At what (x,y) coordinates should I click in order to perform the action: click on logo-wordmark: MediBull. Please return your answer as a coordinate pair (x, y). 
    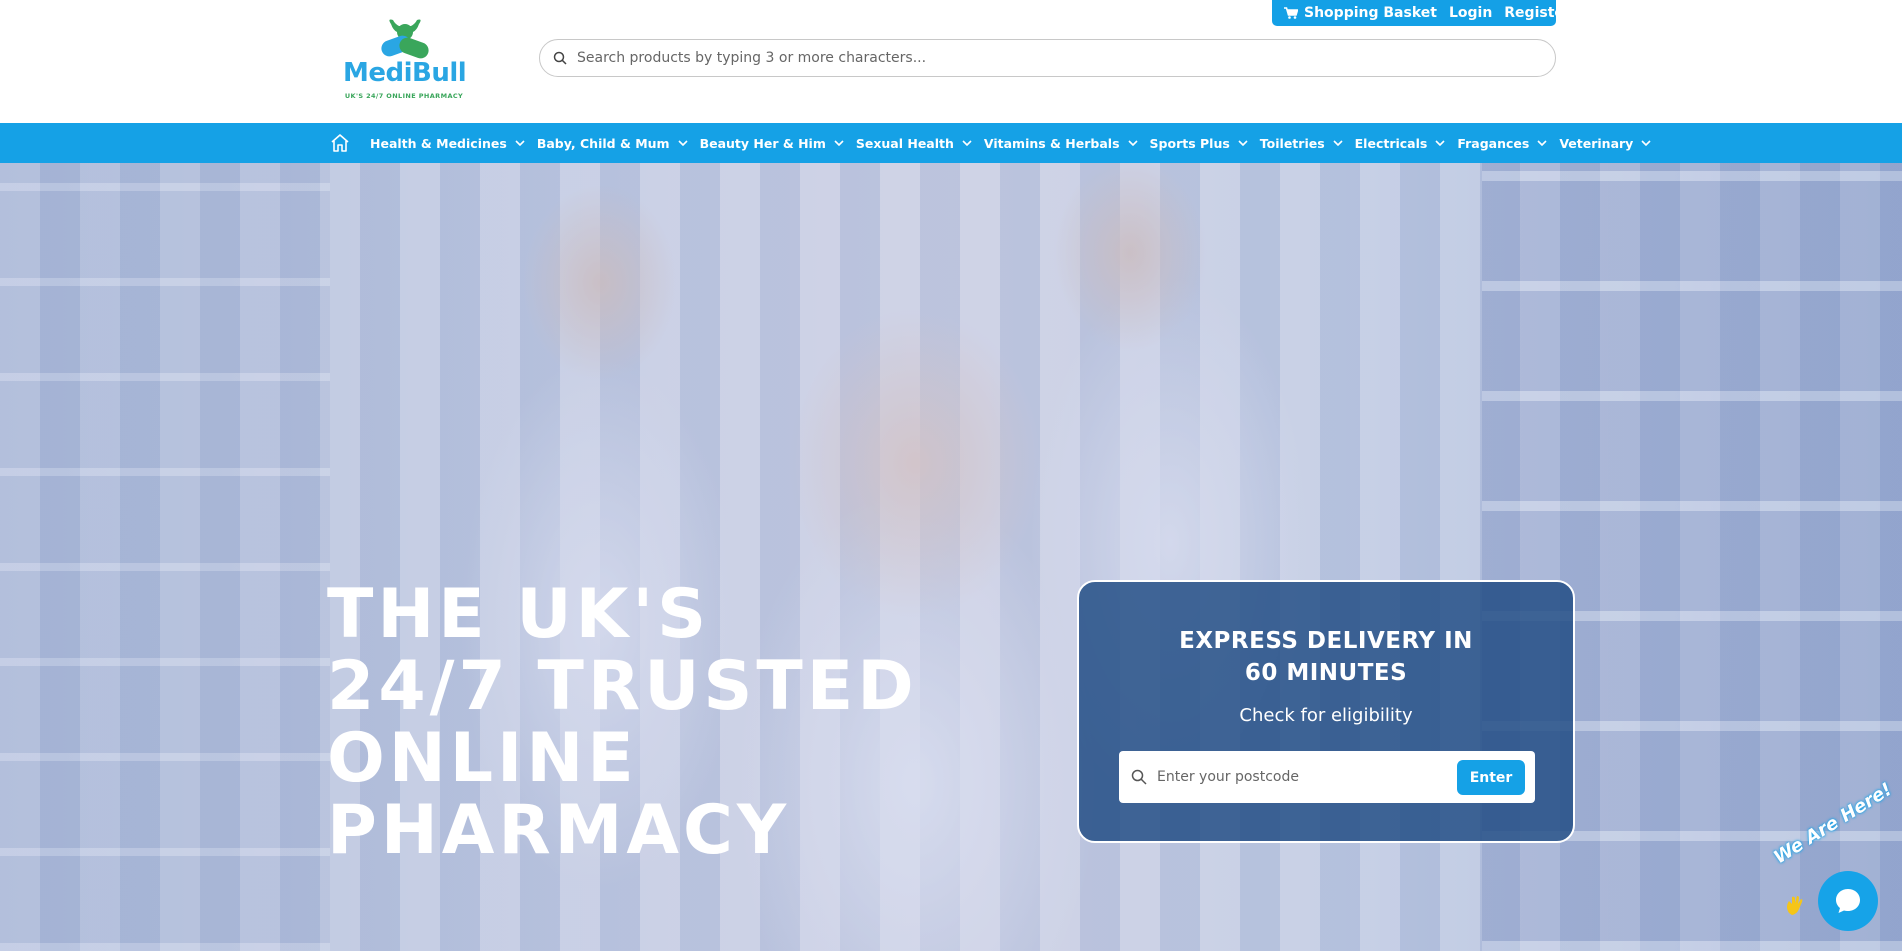
    Looking at the image, I should click on (405, 73).